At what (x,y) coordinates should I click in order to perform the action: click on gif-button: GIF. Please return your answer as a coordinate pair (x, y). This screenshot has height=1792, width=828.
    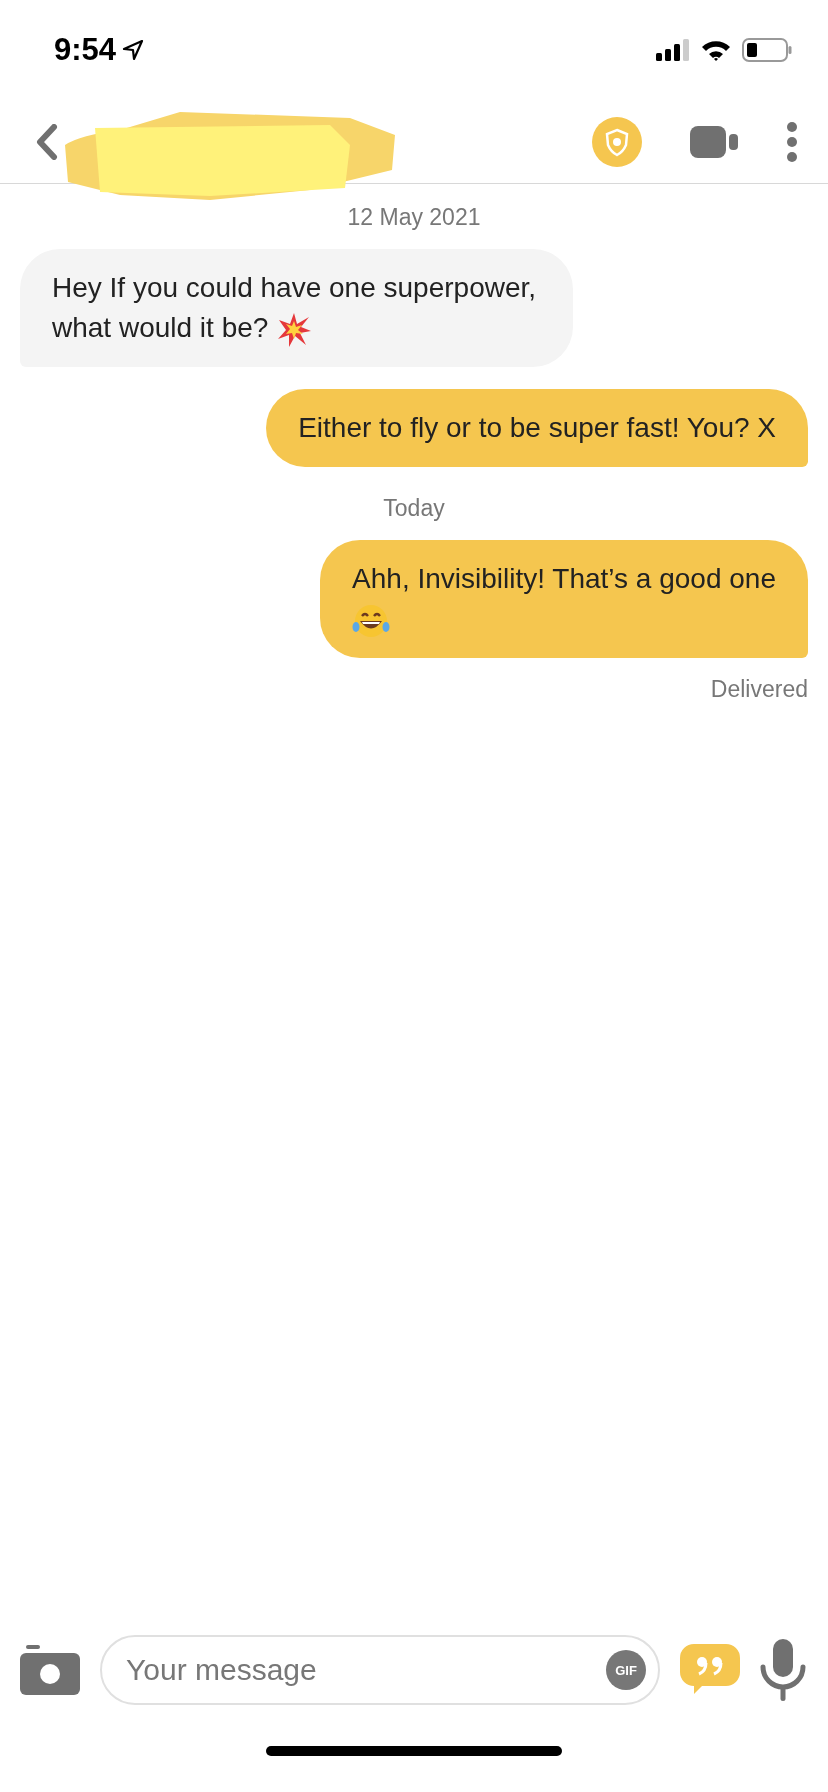
    Looking at the image, I should click on (626, 1670).